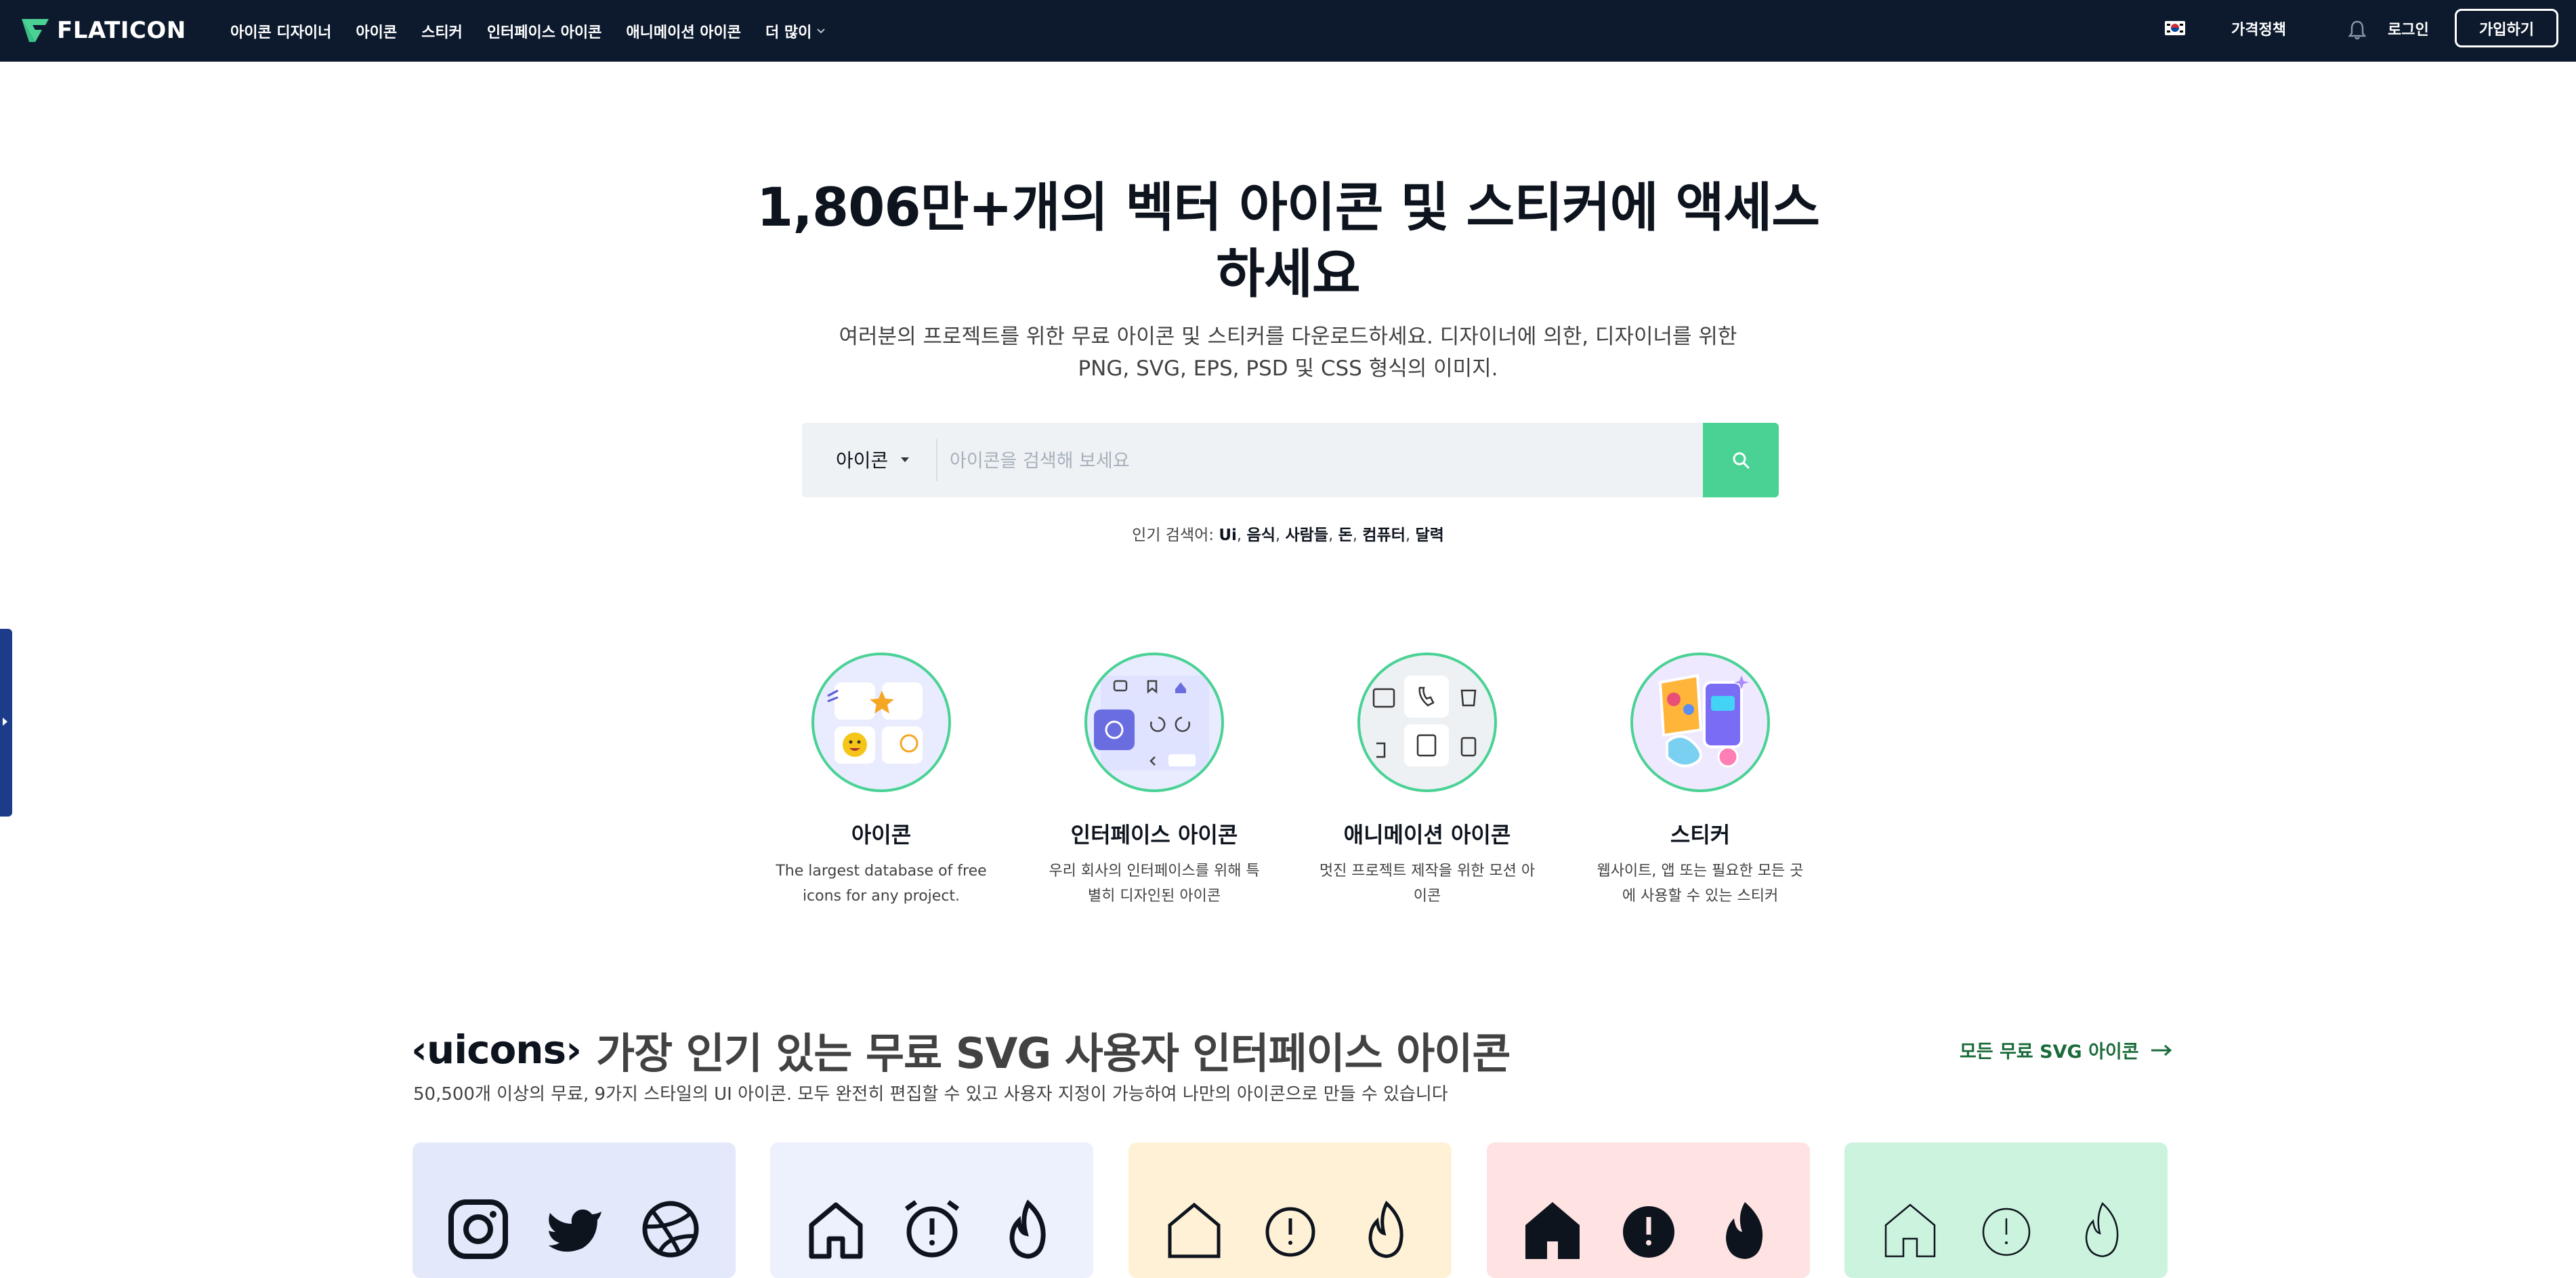  I want to click on category-interface-illustration, so click(1154, 722).